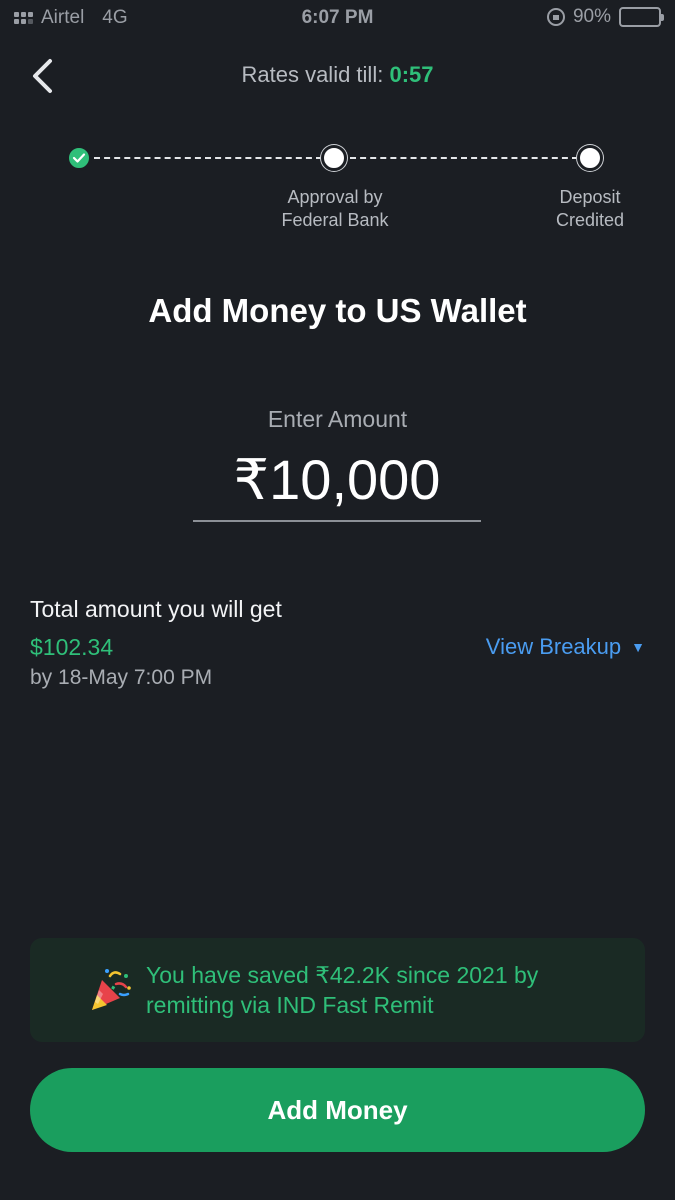 The image size is (675, 1200). Describe the element at coordinates (156, 609) in the screenshot. I see `total-amount-label: Total amount you will get` at that location.